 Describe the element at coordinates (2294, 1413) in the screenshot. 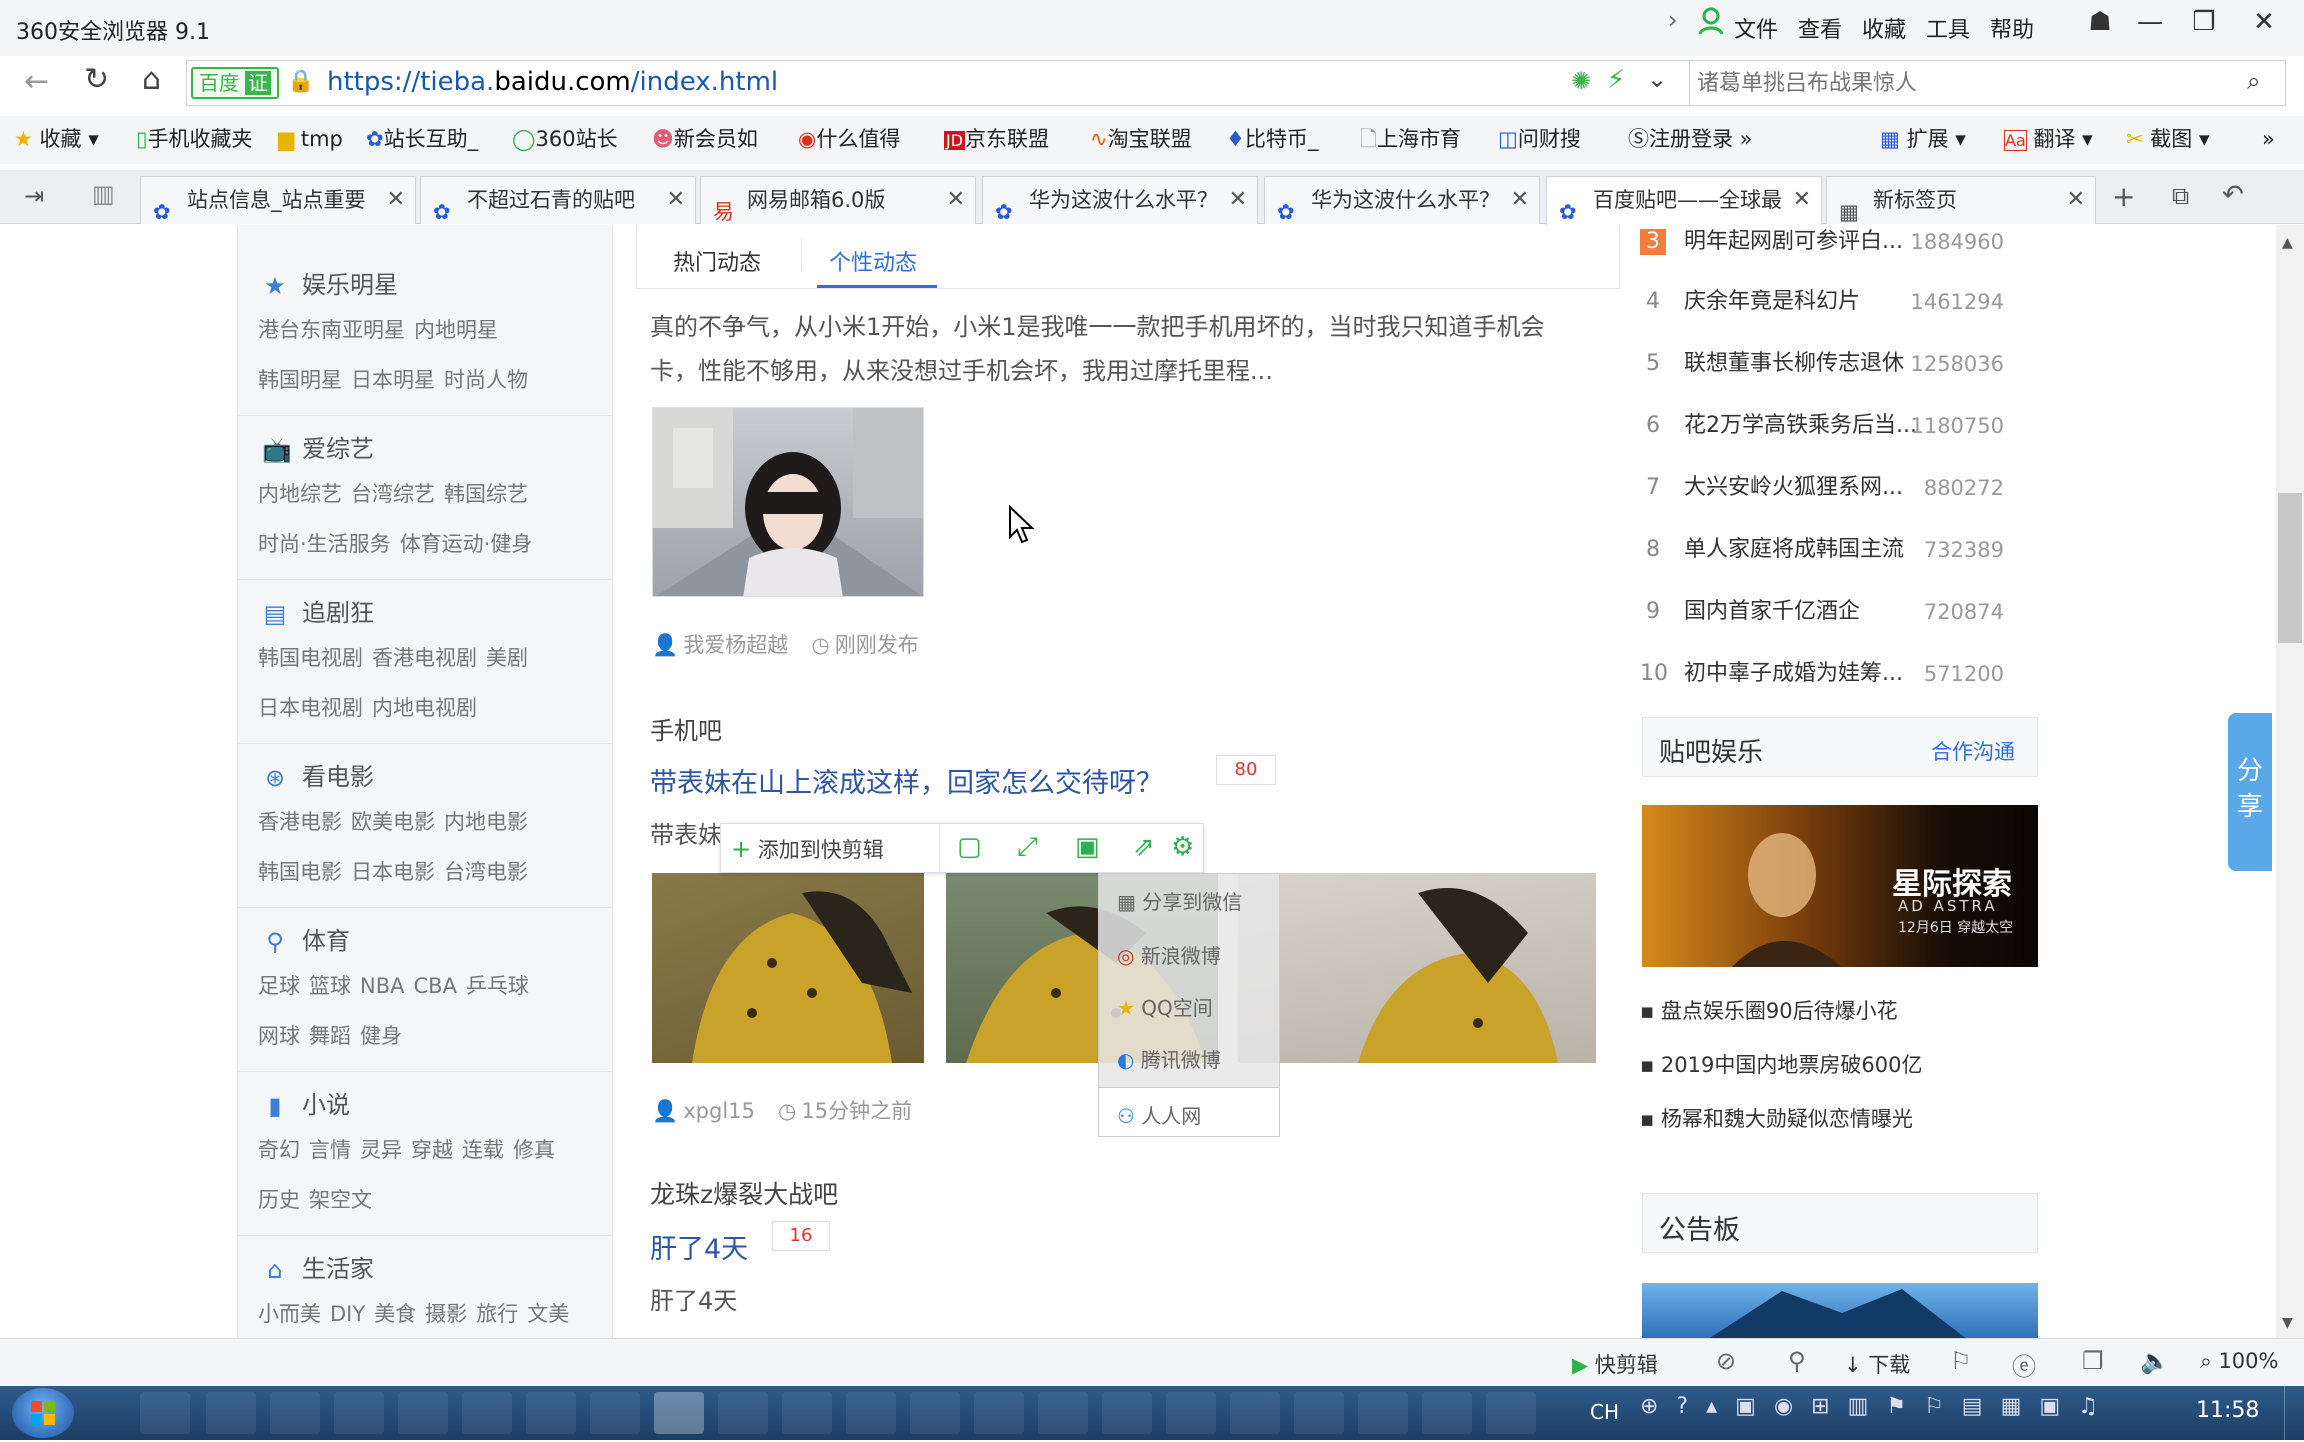

I see `show-desktop-button` at that location.